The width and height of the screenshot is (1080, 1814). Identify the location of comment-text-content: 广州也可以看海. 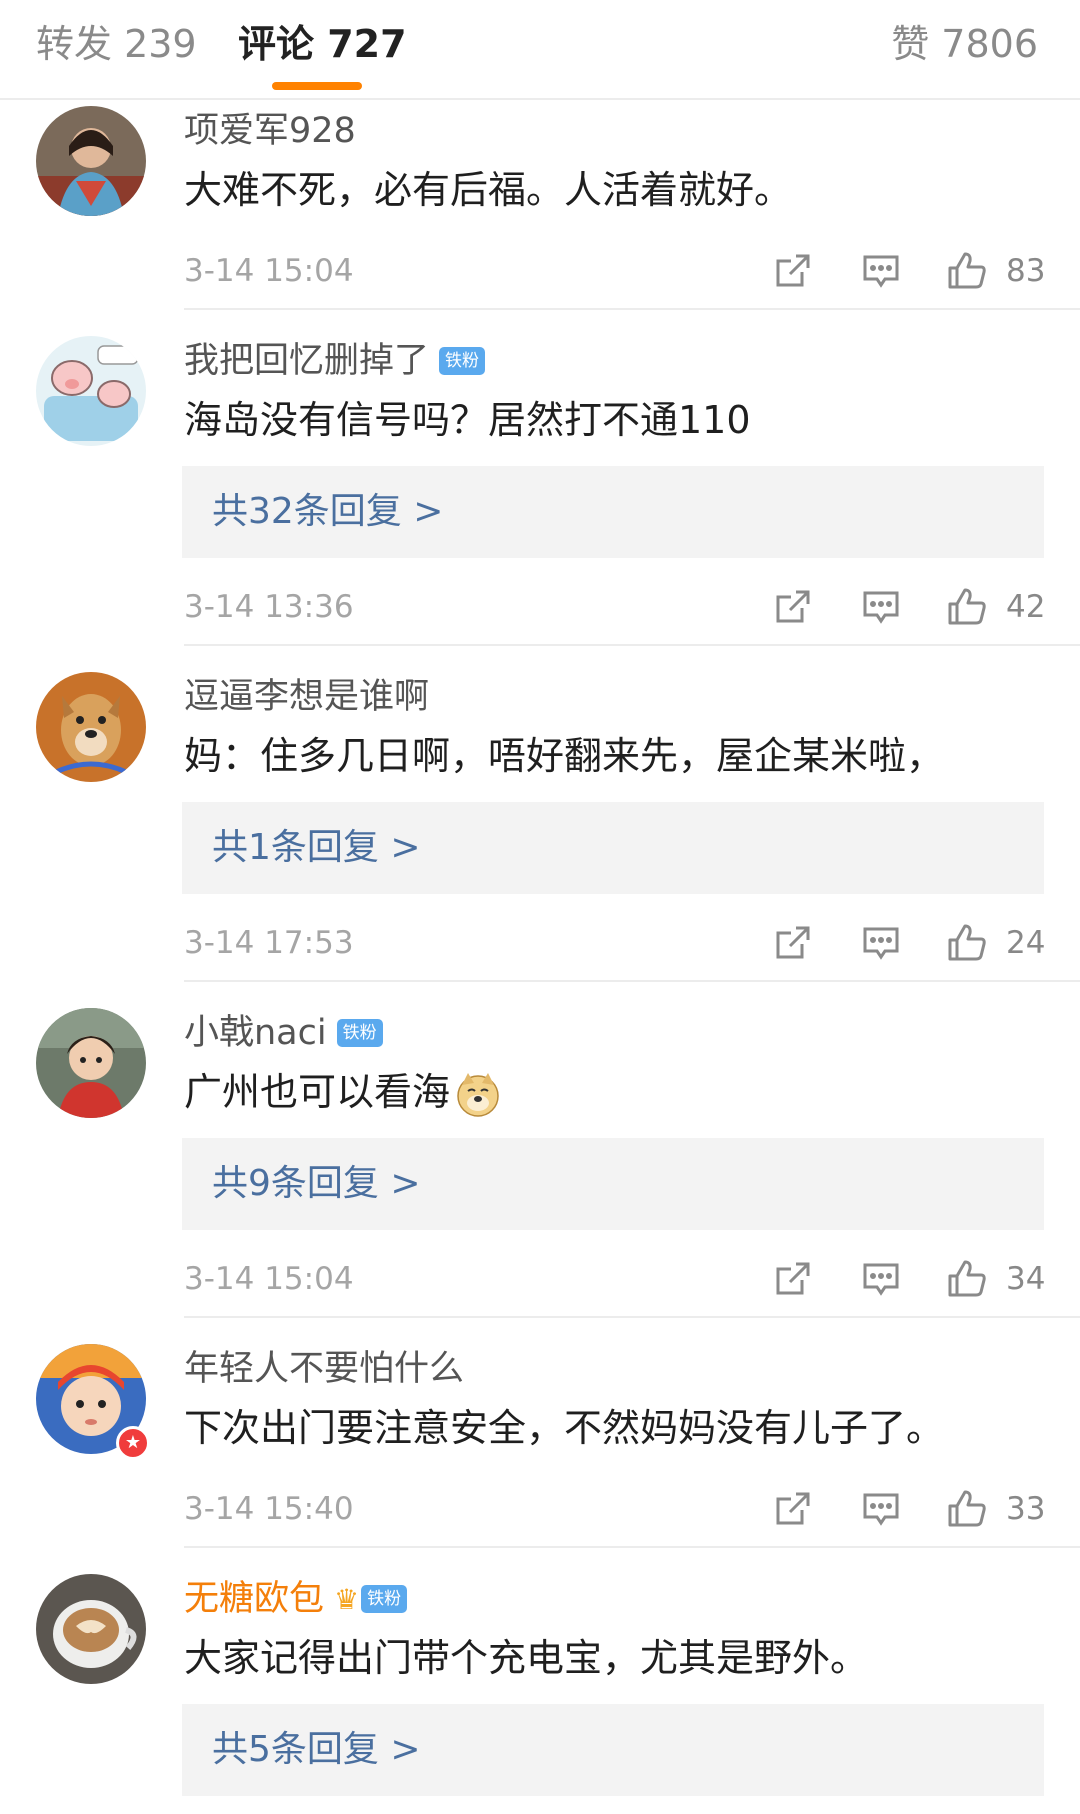
(317, 1092).